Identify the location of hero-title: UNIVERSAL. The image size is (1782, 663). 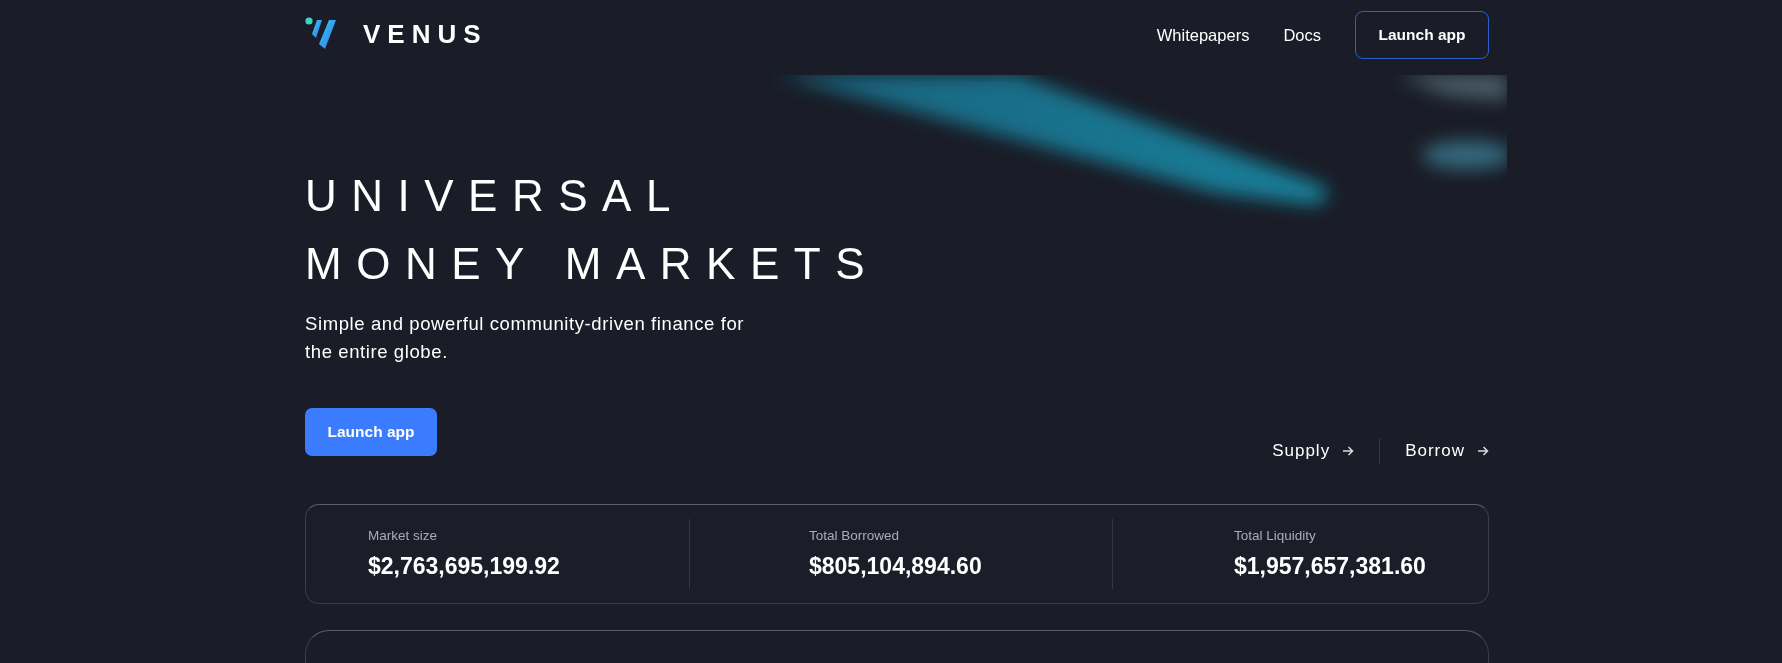
(495, 196).